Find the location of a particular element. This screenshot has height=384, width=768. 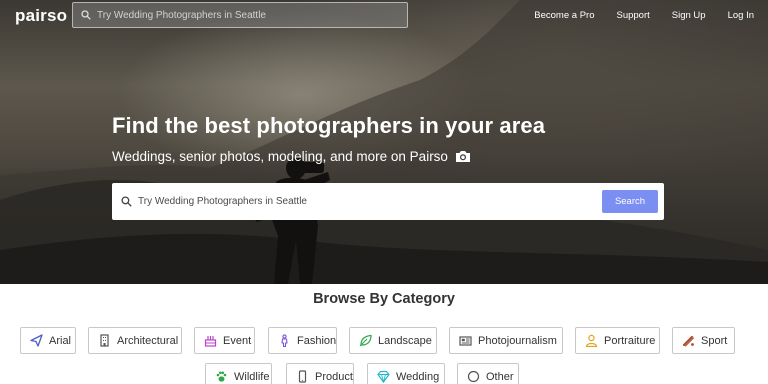

camera-icon is located at coordinates (462, 156).